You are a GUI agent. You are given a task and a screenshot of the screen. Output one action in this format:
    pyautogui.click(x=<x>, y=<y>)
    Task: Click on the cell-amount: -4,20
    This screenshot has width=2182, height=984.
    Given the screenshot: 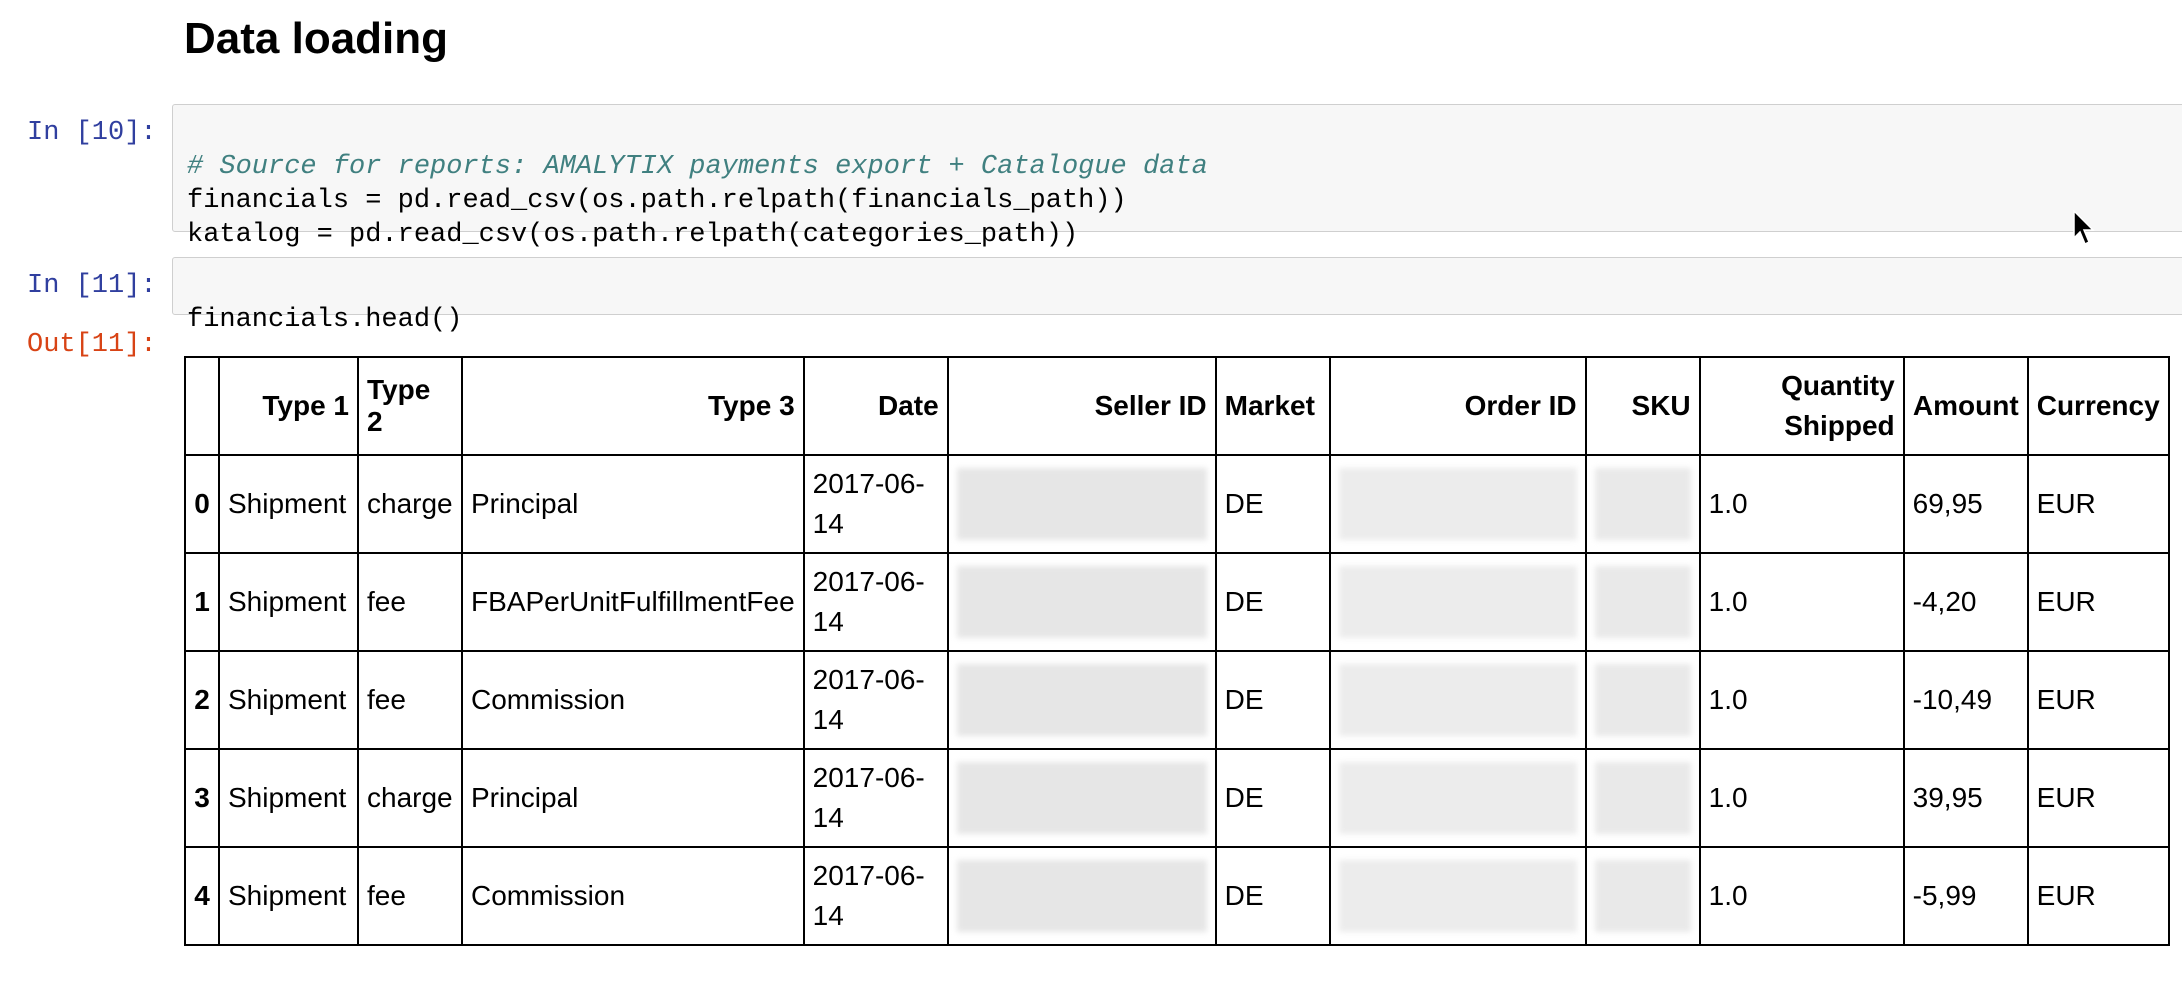 What is the action you would take?
    pyautogui.click(x=1965, y=602)
    